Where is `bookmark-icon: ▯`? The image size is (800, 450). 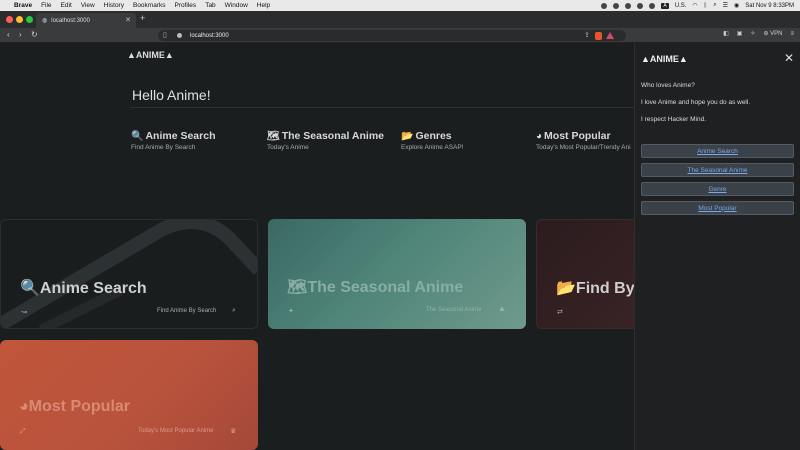 bookmark-icon: ▯ is located at coordinates (165, 35).